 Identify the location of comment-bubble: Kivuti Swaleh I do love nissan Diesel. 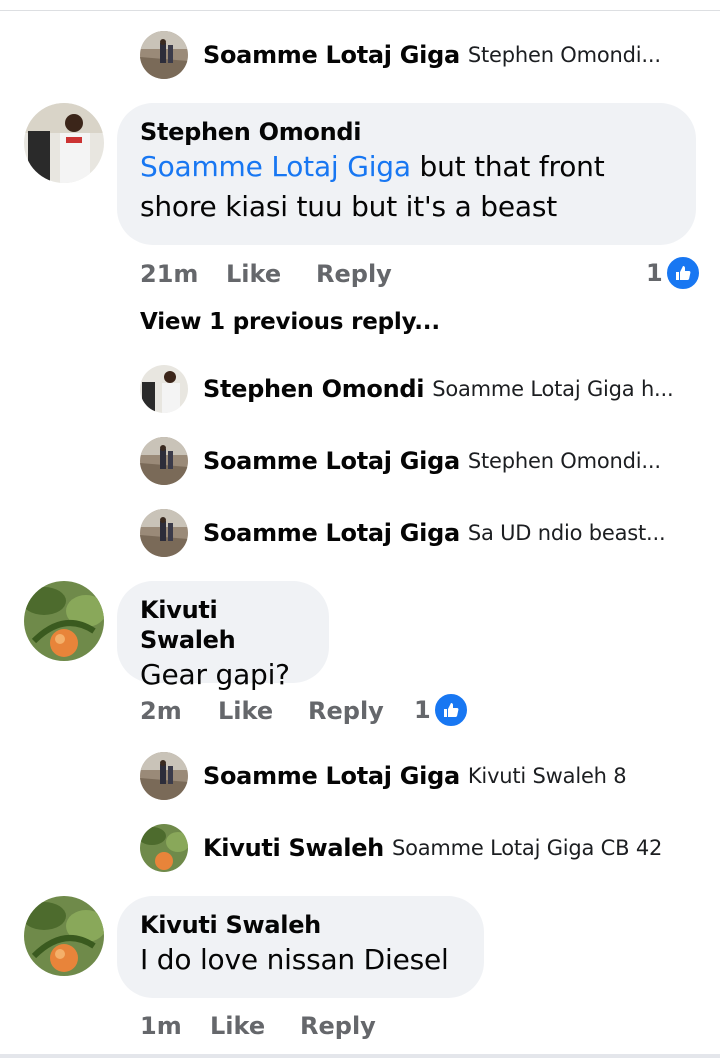
(300, 947).